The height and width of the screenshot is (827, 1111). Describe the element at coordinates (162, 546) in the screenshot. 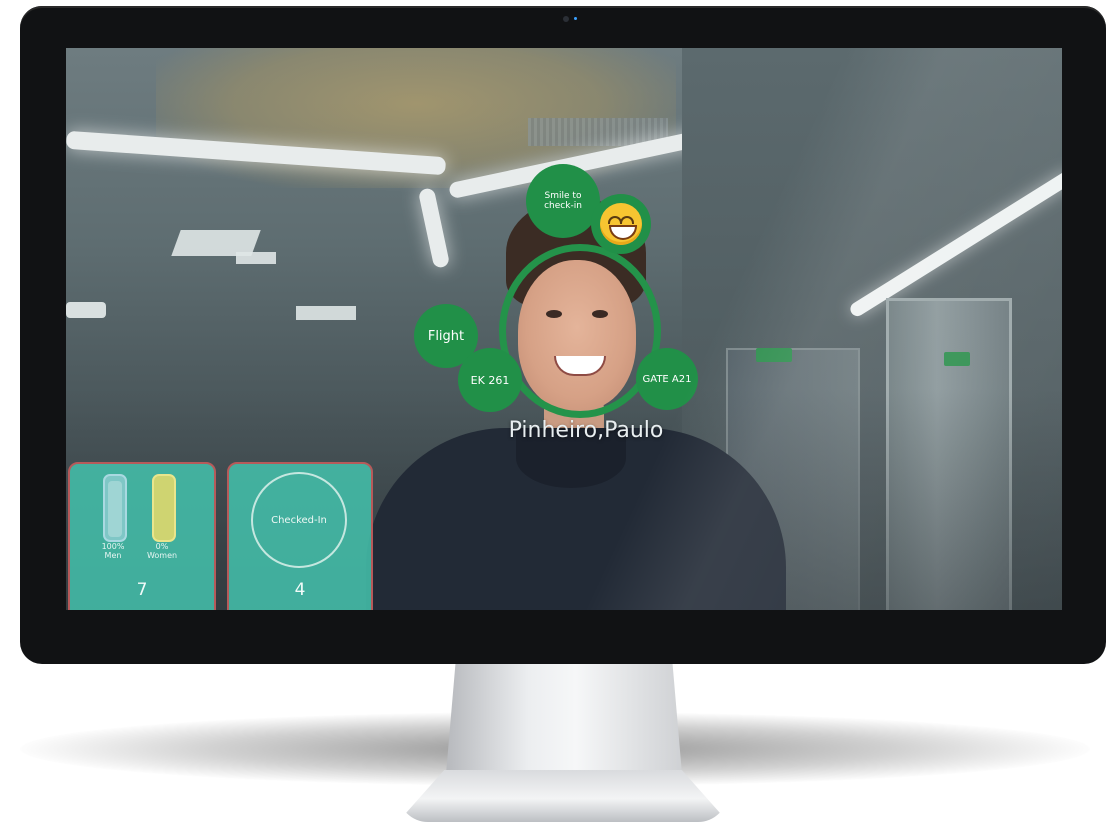

I see `women-percent: 0%` at that location.